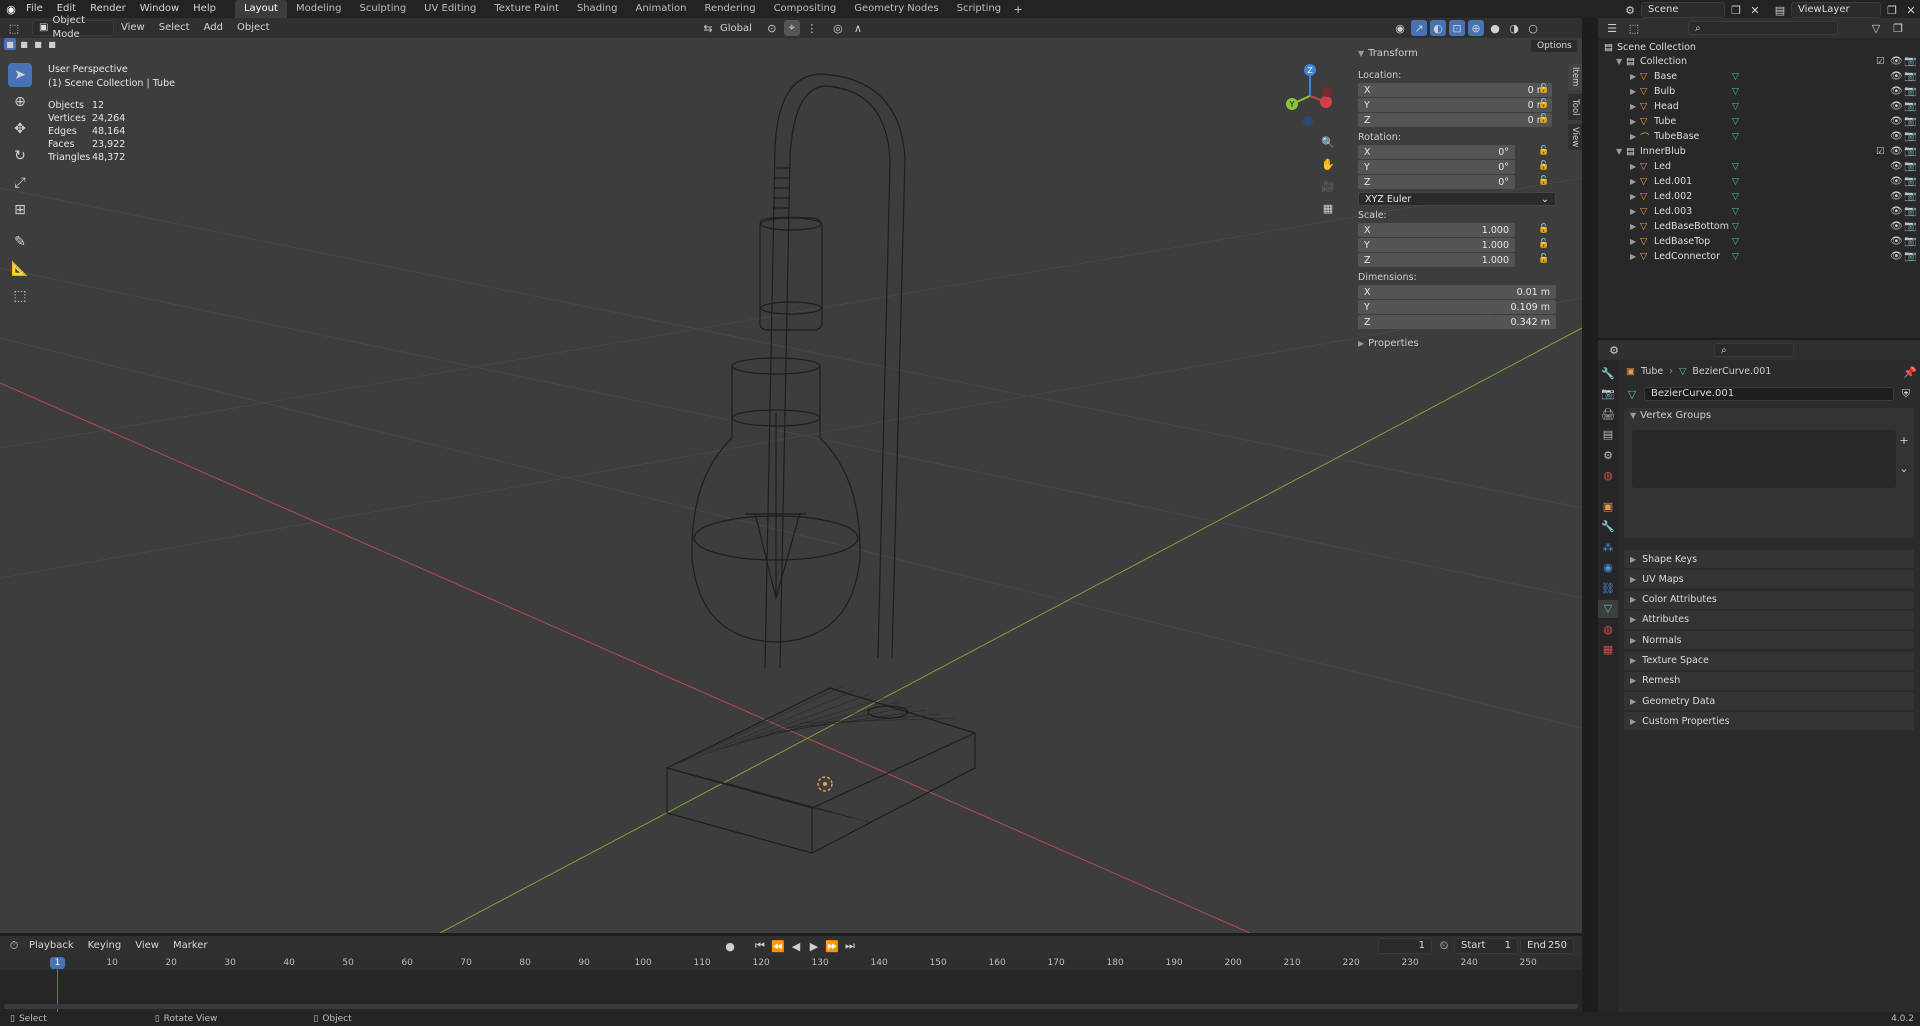  What do you see at coordinates (1906, 394) in the screenshot?
I see `fake-user-shield-icon: ⛨` at bounding box center [1906, 394].